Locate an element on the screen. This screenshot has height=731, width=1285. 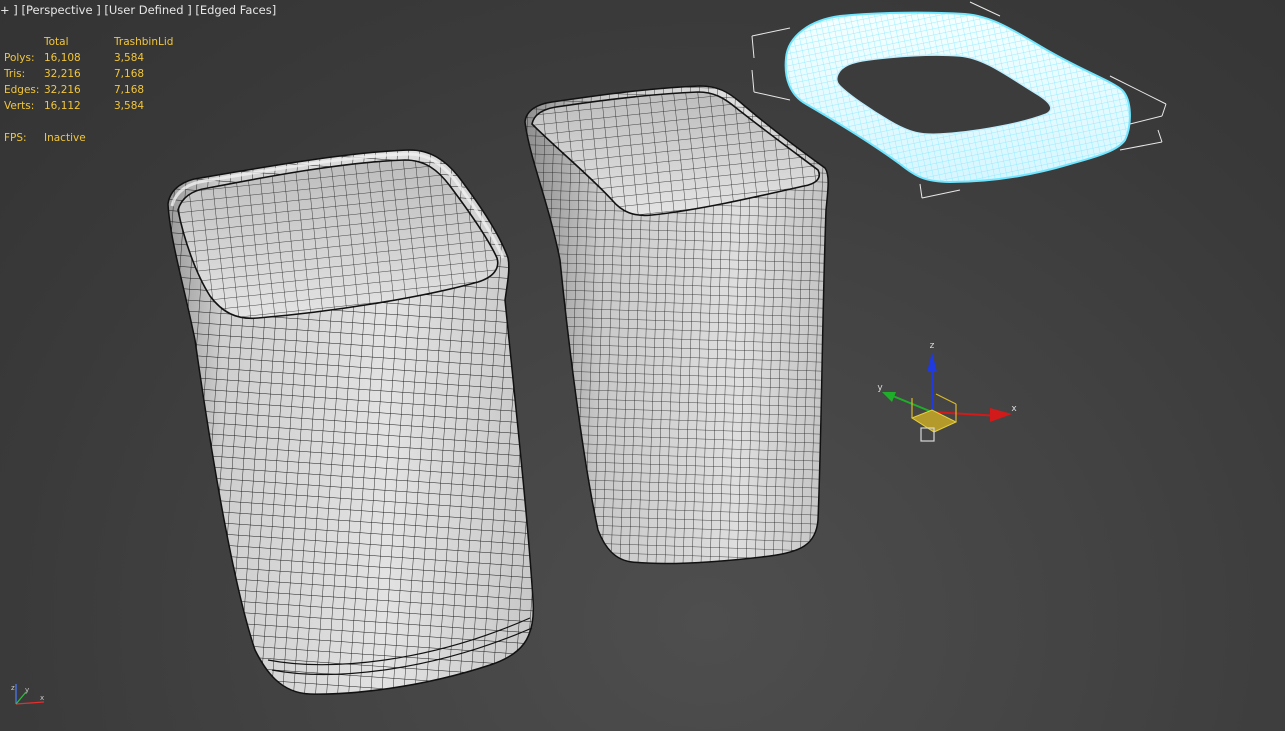
gizmo-y-arrow is located at coordinates (889, 397).